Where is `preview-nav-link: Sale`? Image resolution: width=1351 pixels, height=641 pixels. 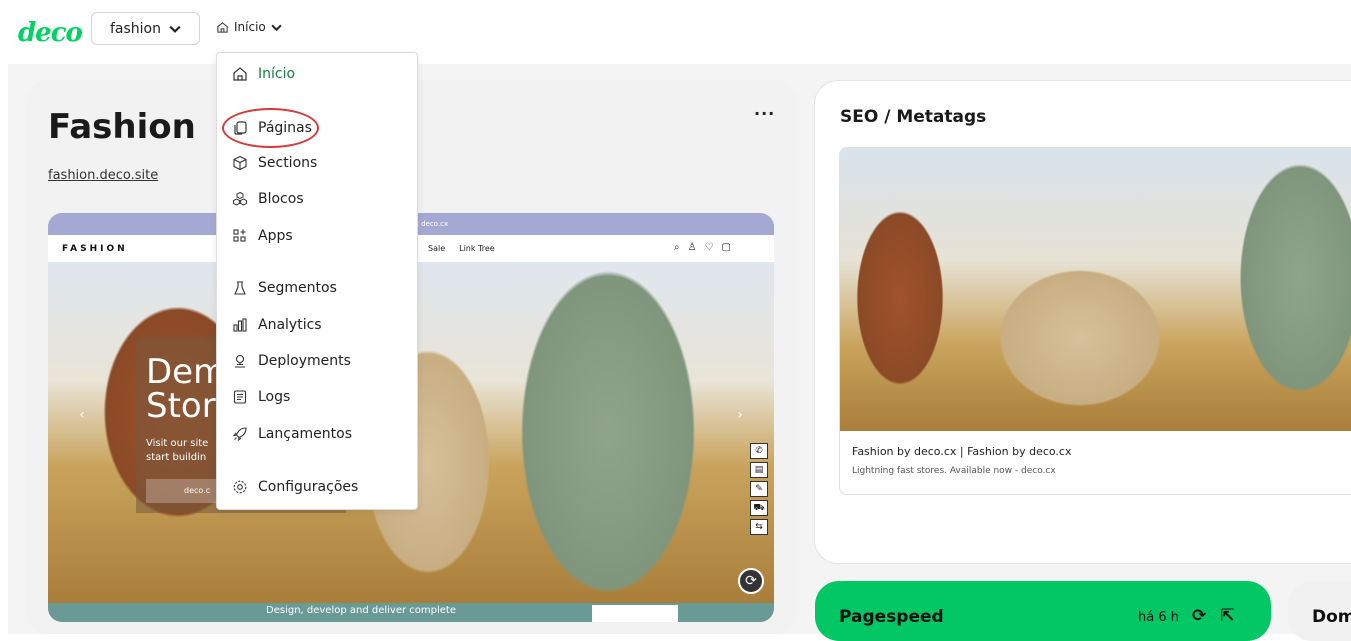
preview-nav-link: Sale is located at coordinates (437, 248).